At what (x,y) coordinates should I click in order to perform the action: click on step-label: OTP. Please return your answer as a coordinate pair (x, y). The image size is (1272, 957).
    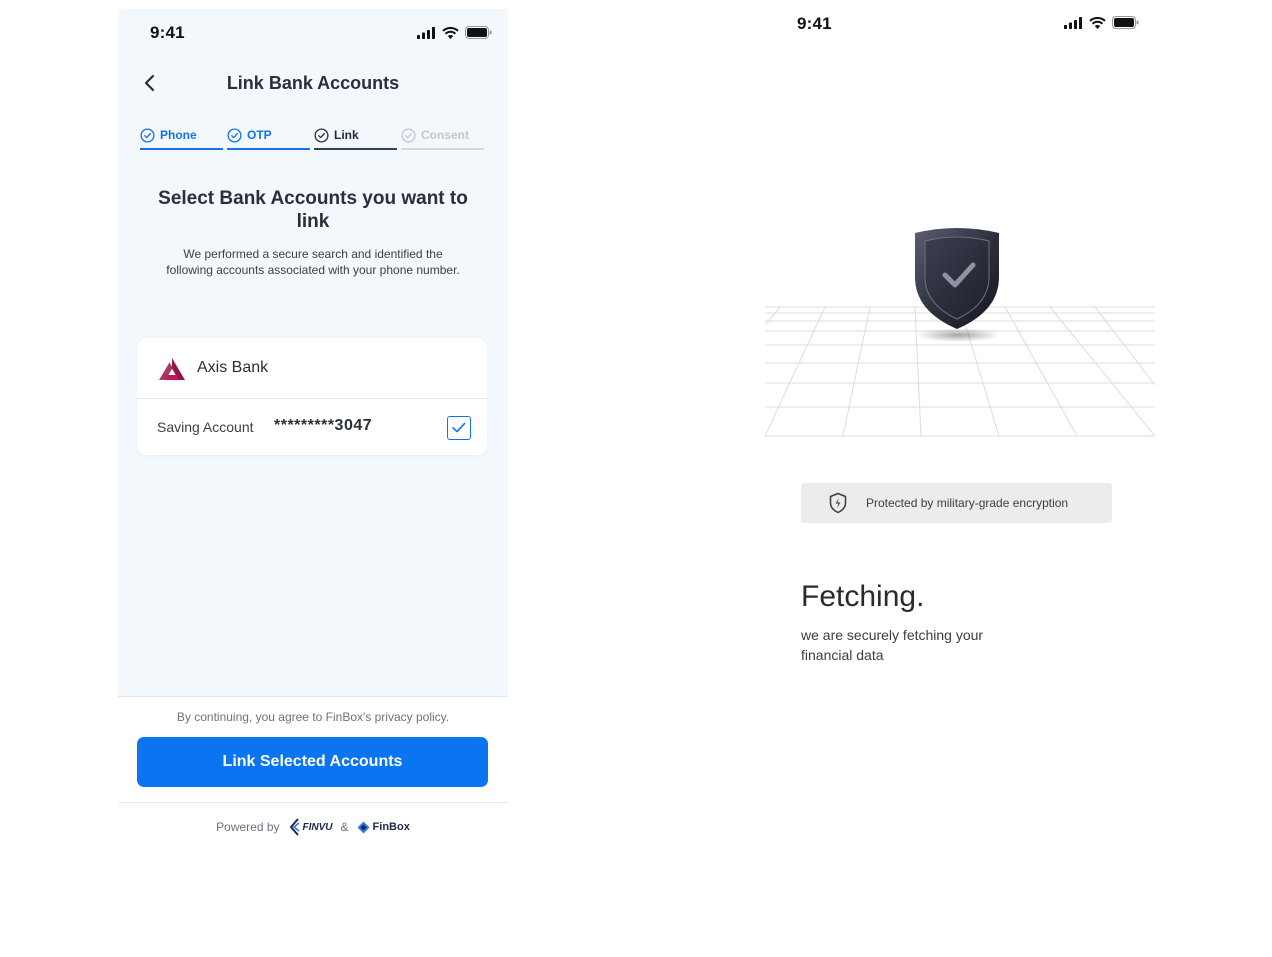
    Looking at the image, I should click on (259, 135).